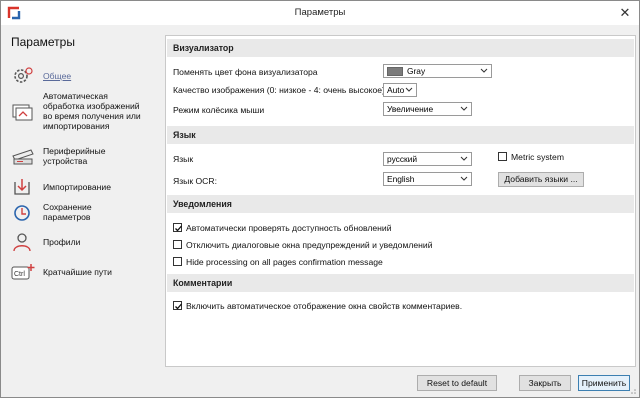 Image resolution: width=640 pixels, height=398 pixels. Describe the element at coordinates (86, 76) in the screenshot. I see `sidebar-item-general: Общее` at that location.